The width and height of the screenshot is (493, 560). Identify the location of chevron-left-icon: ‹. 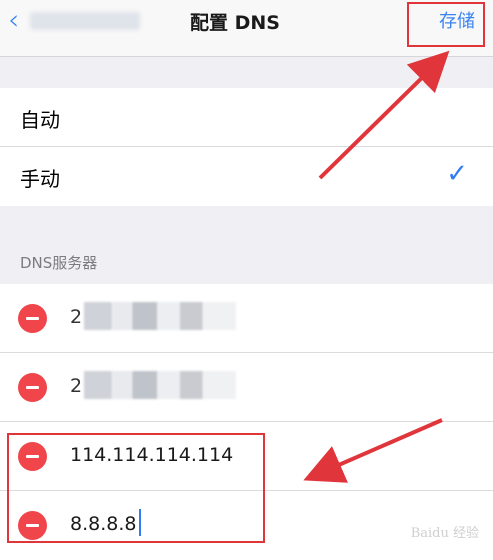
(18, 20).